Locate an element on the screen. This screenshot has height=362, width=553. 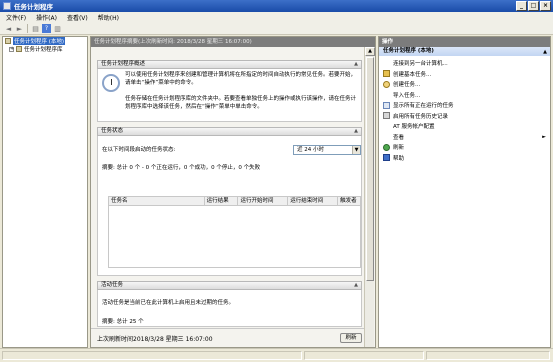
back-arrow-icon: ◄ is located at coordinates (8, 28).